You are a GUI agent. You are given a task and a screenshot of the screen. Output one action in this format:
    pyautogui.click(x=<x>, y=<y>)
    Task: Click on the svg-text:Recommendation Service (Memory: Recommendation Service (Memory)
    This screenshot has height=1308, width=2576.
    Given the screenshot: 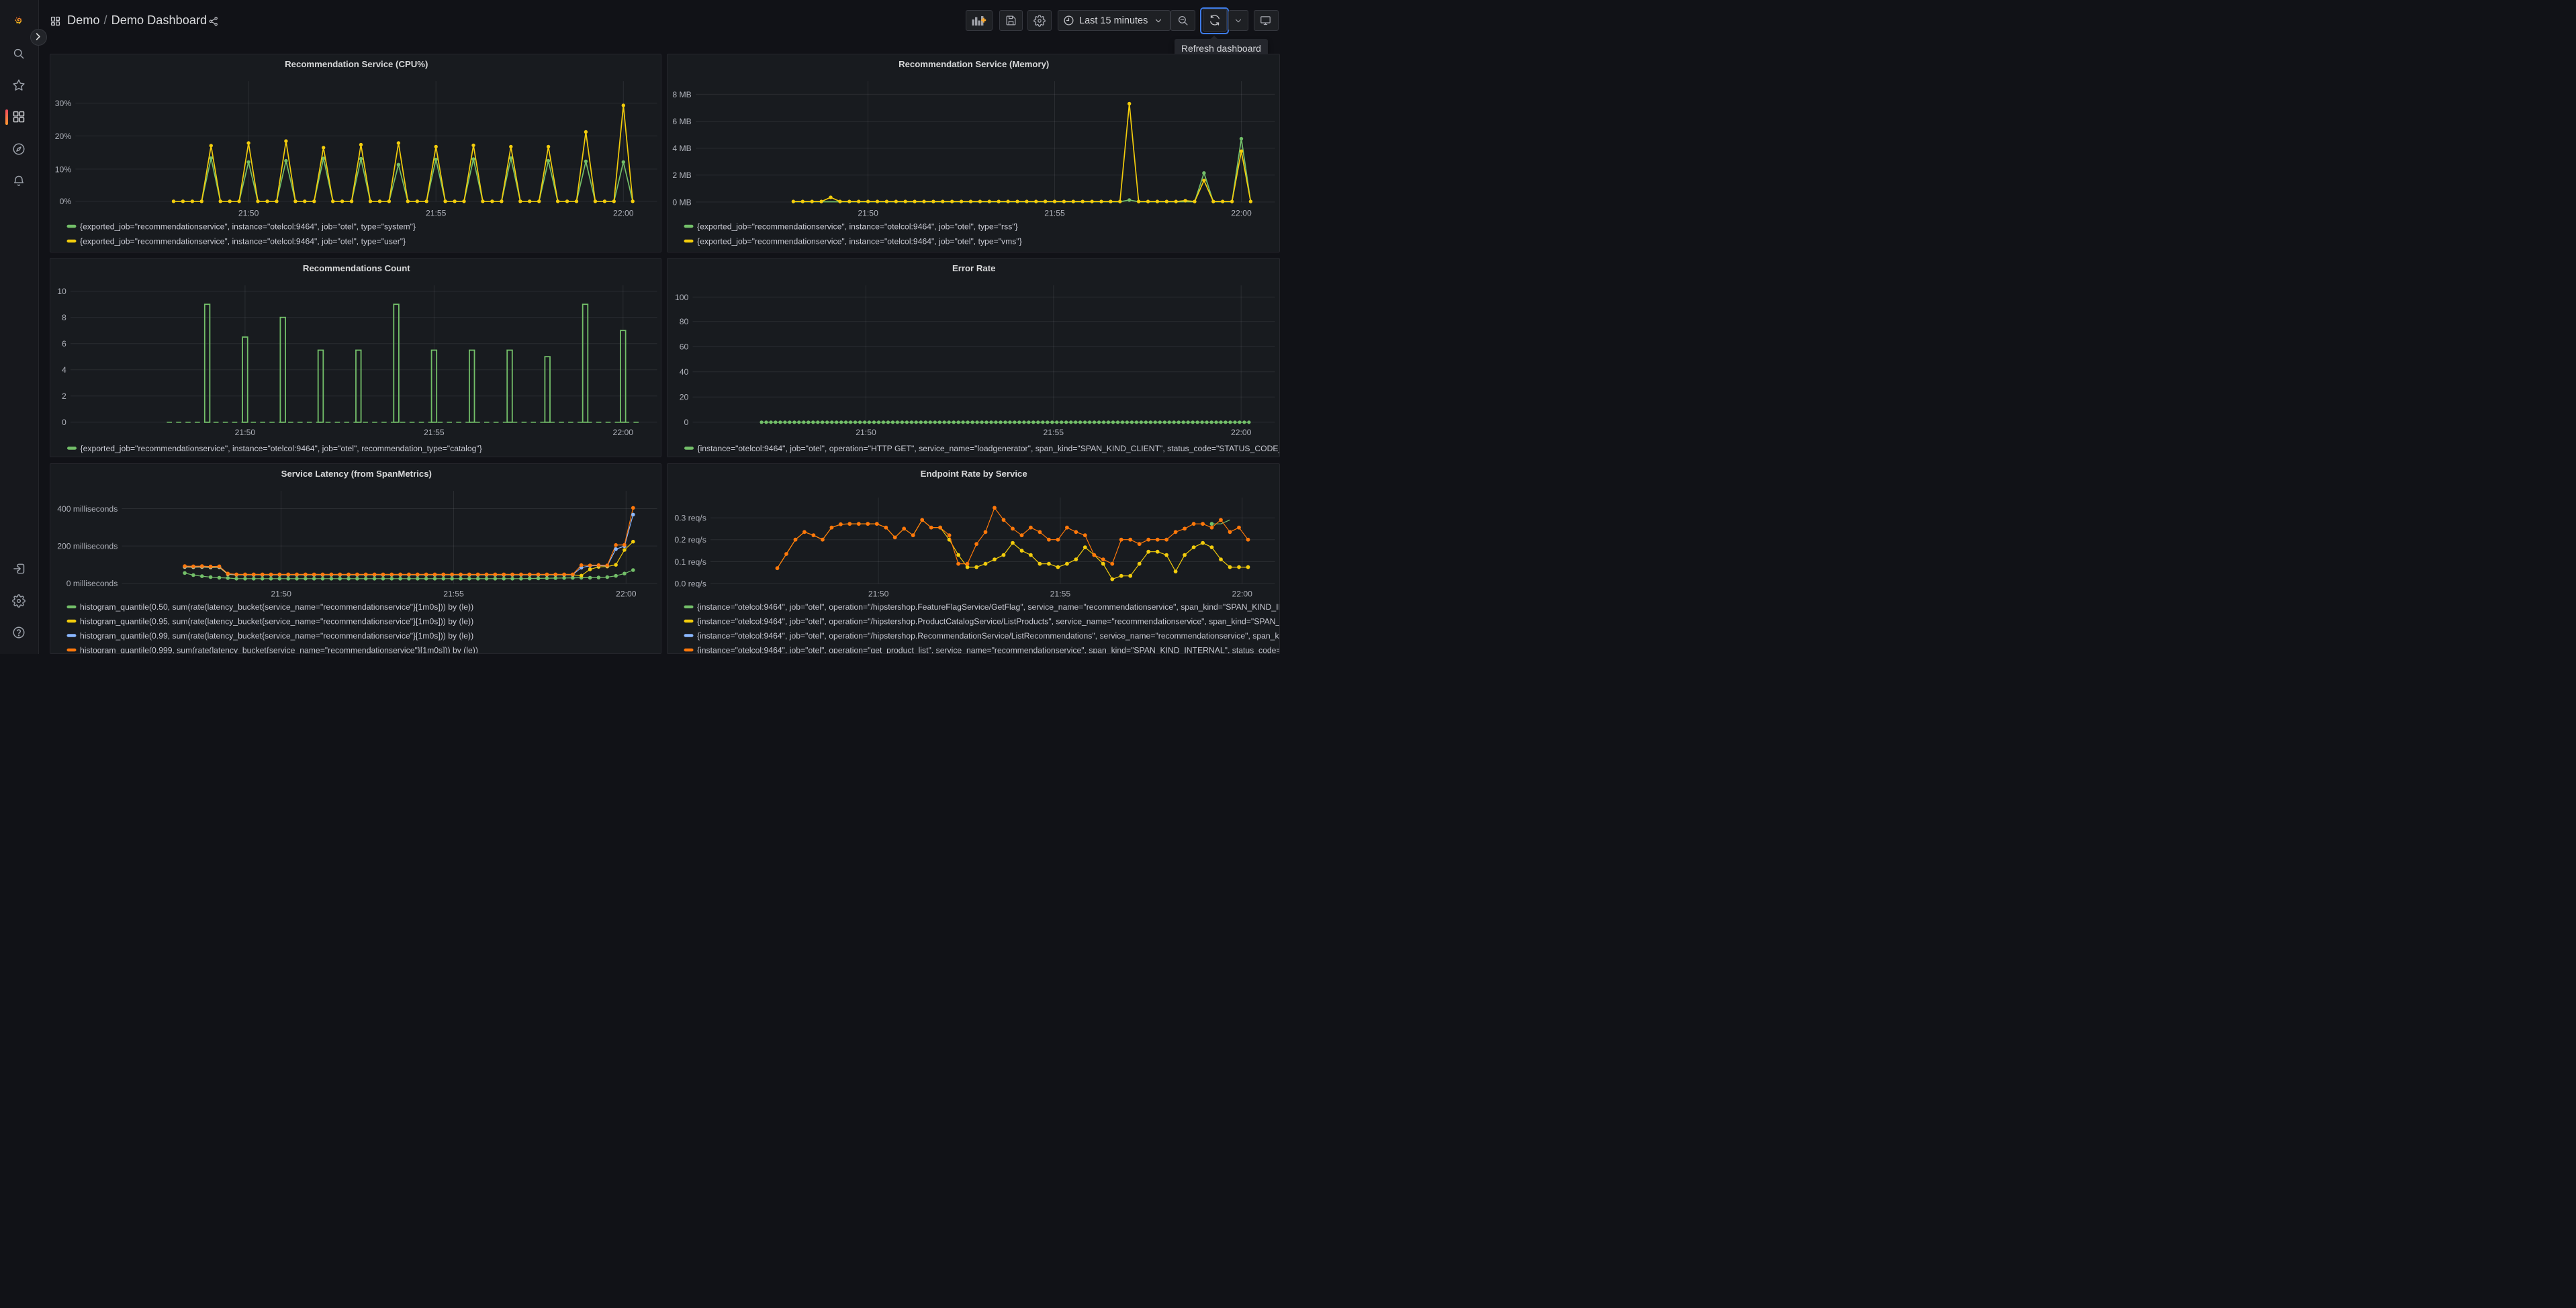 What is the action you would take?
    pyautogui.click(x=974, y=64)
    